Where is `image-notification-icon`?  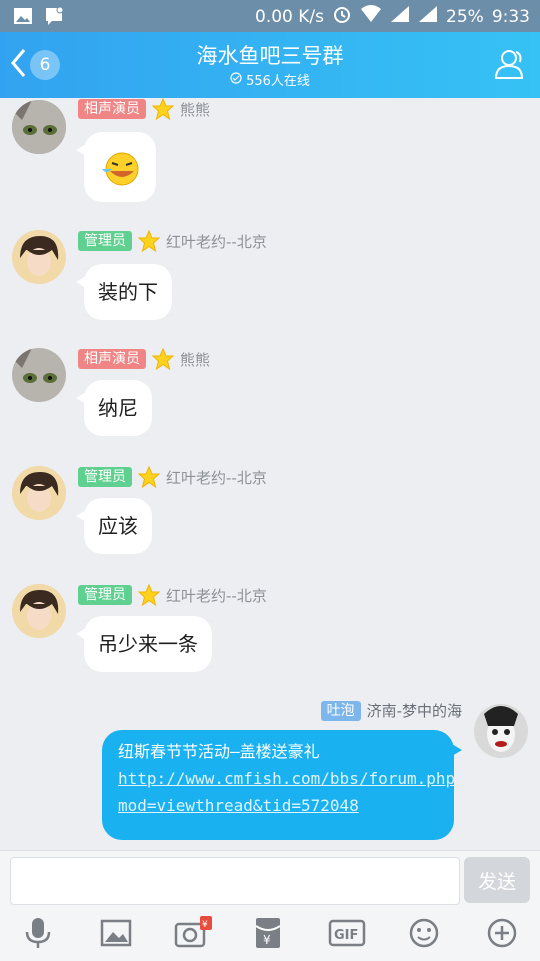
image-notification-icon is located at coordinates (23, 16).